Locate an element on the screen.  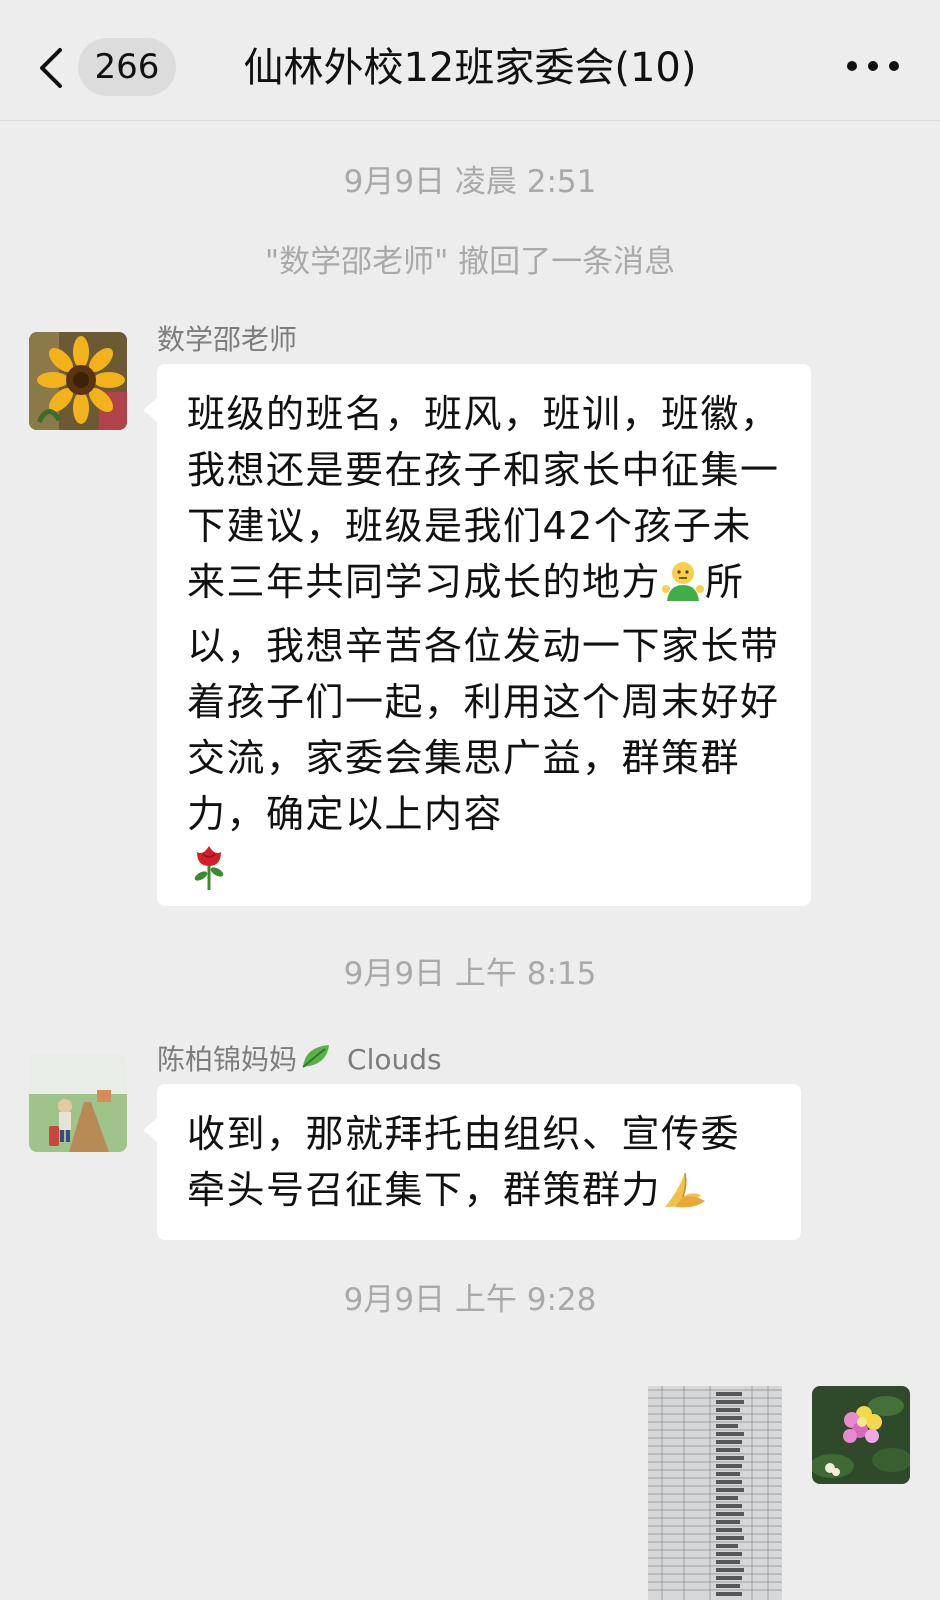
avatar-parent is located at coordinates (78, 1103).